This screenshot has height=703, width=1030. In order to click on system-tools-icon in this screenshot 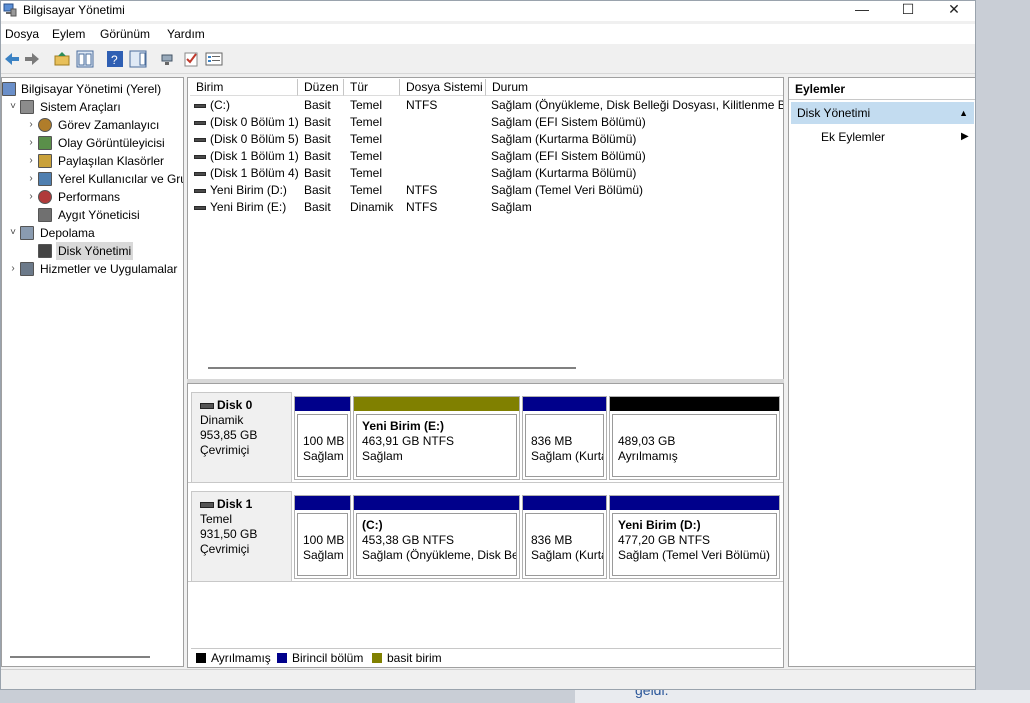, I will do `click(27, 107)`.